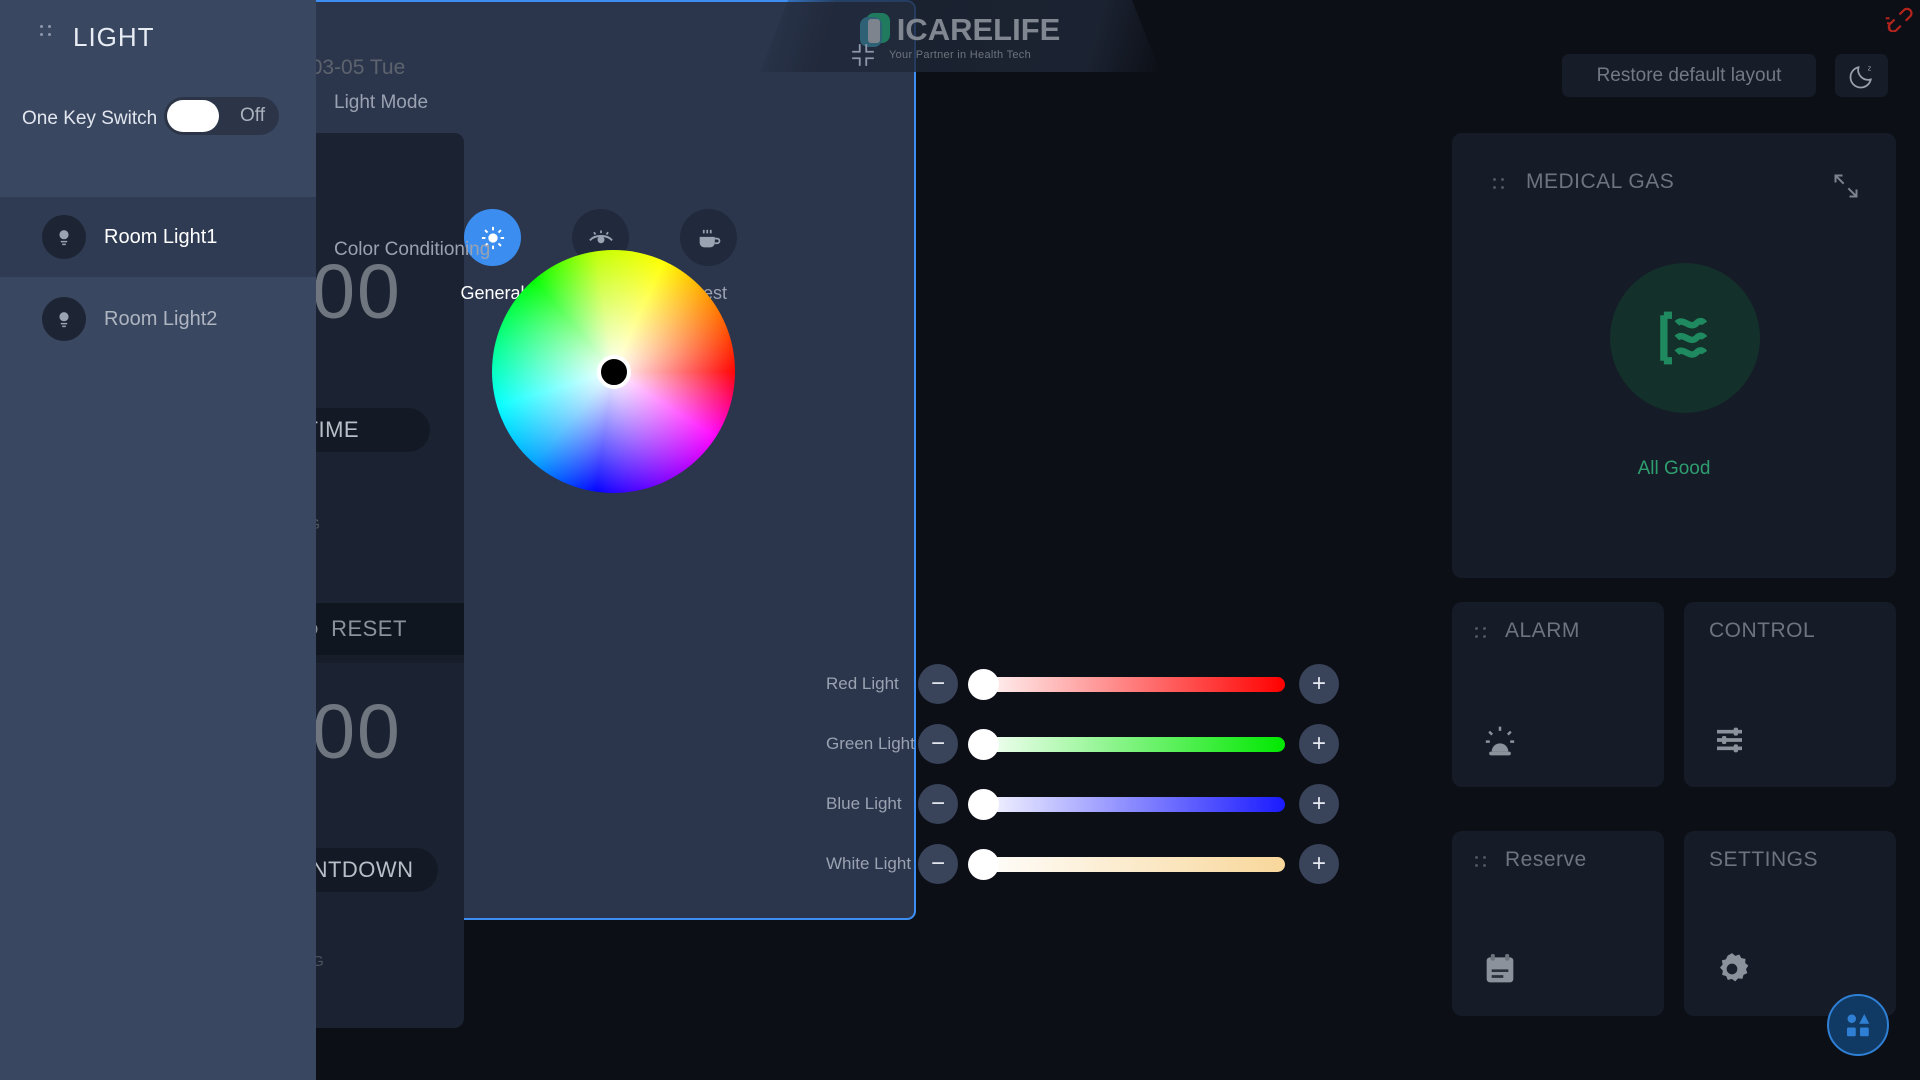 This screenshot has width=1920, height=1080. I want to click on slider-row-red-light: Red Light − +, so click(1082, 684).